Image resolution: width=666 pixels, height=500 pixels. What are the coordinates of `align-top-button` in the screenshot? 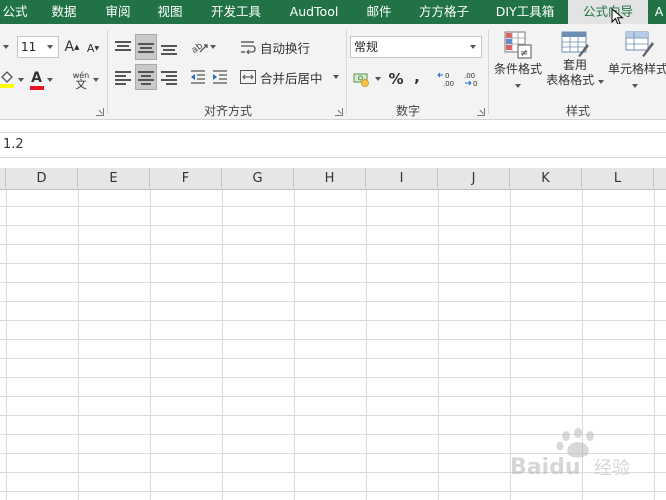 It's located at (123, 47).